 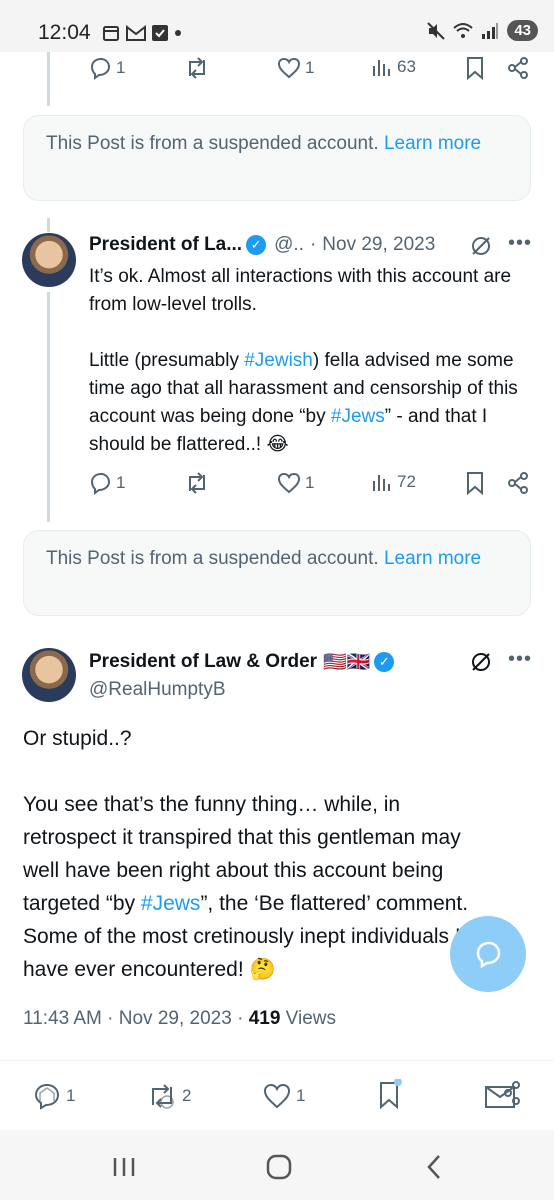 I want to click on compose-reply-button, so click(x=488, y=954).